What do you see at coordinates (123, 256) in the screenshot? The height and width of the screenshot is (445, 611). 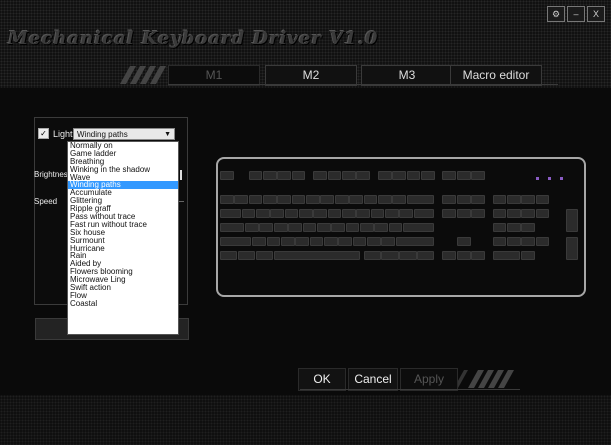 I see `effect-option: Rain` at bounding box center [123, 256].